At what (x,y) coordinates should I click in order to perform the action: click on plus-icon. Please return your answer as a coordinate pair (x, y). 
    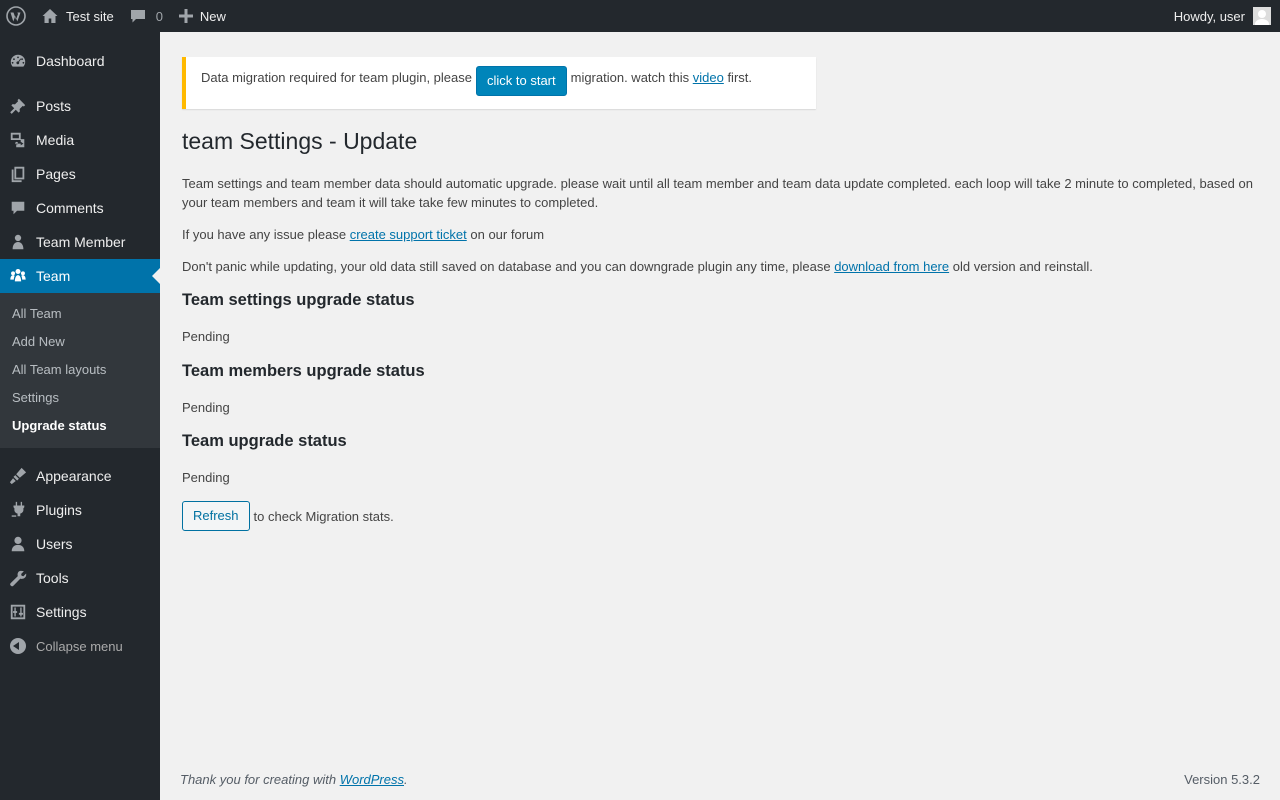
    Looking at the image, I should click on (185, 16).